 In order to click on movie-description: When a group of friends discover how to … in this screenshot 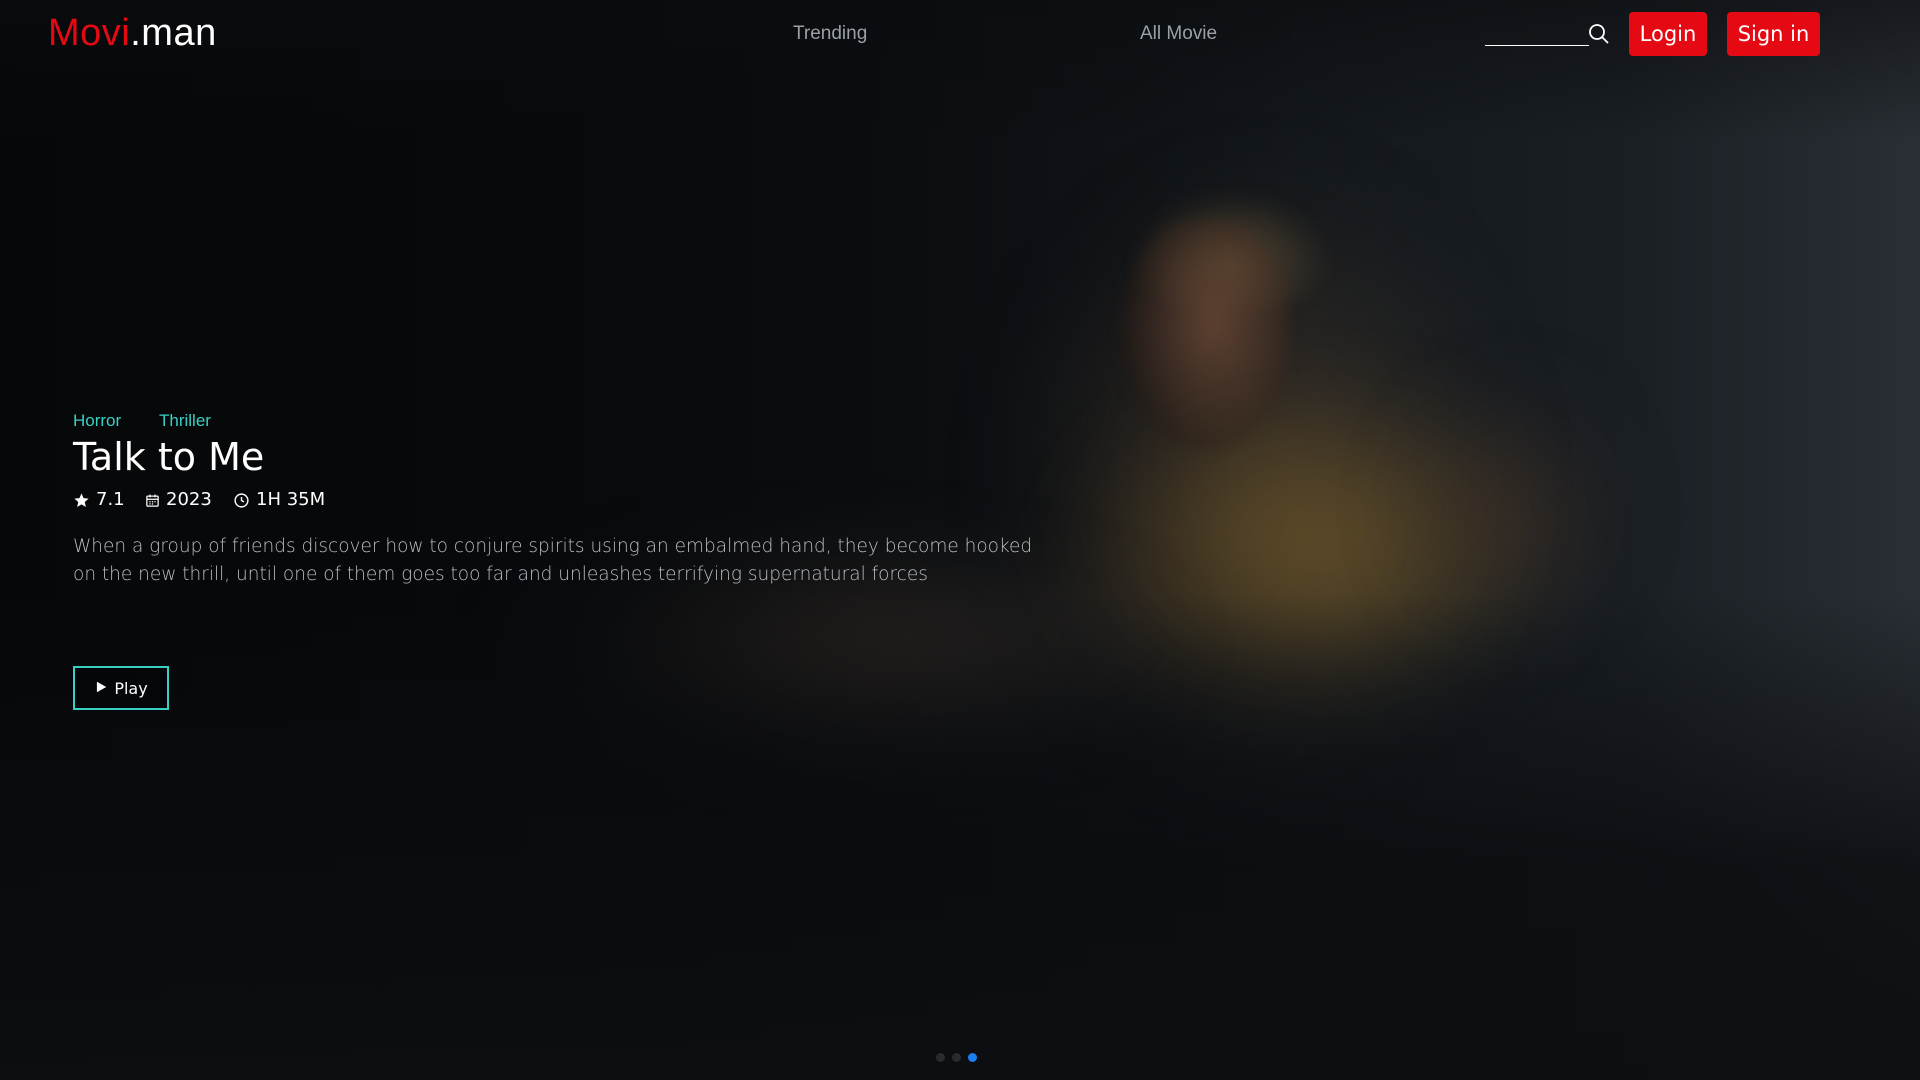, I will do `click(553, 560)`.